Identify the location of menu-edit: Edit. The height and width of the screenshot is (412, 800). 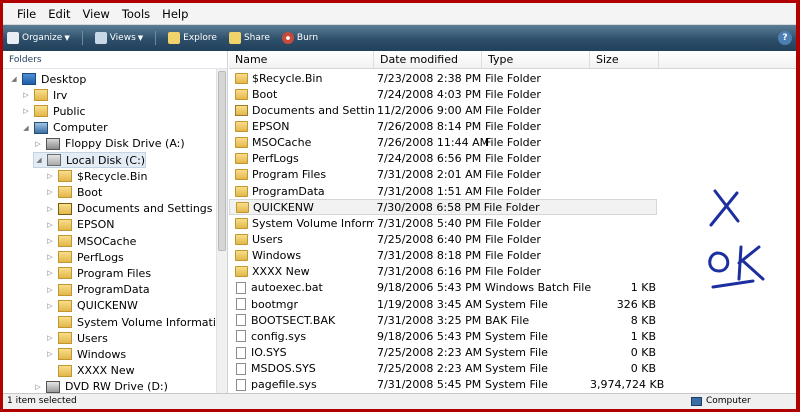
(59, 14).